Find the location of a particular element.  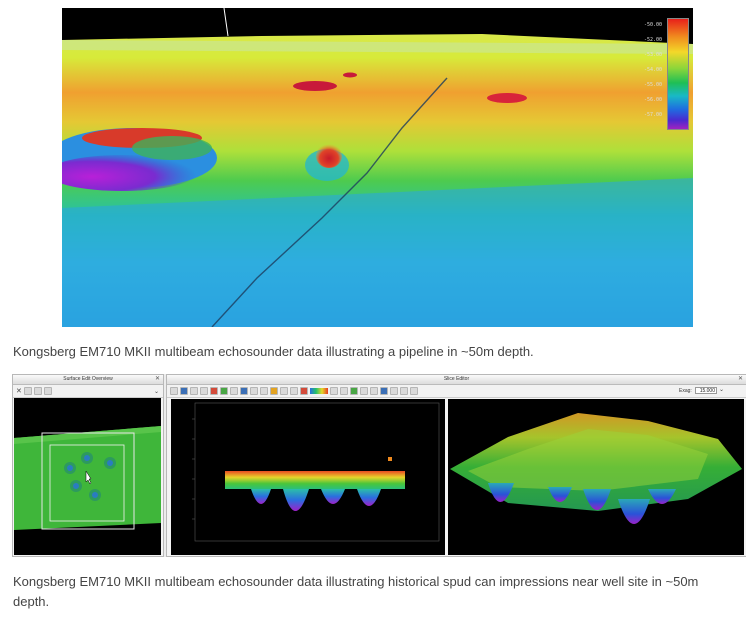

overview-viewport is located at coordinates (87, 476).